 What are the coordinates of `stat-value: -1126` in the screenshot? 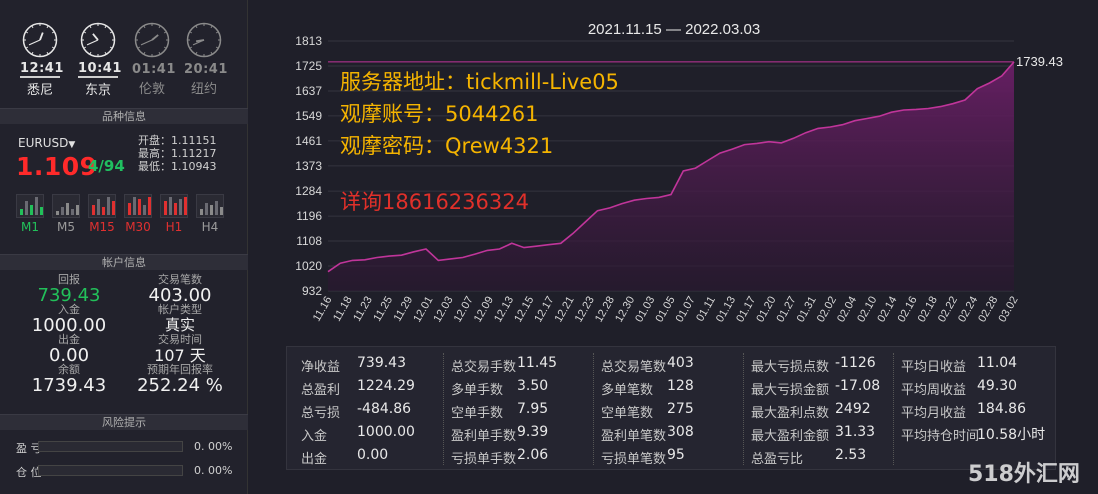 It's located at (855, 363).